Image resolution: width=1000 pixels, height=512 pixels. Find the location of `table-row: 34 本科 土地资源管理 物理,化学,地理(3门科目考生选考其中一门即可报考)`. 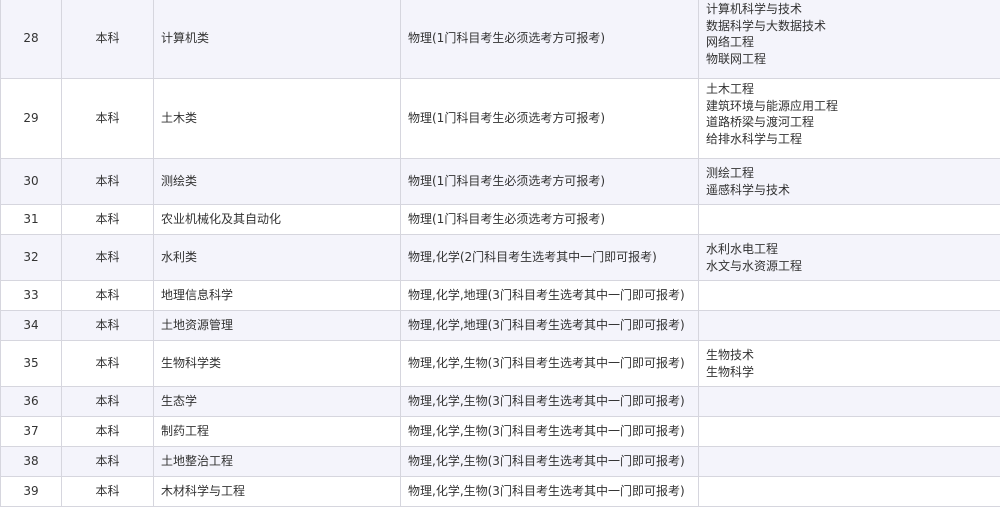

table-row: 34 本科 土地资源管理 物理,化学,地理(3门科目考生选考其中一门即可报考) is located at coordinates (500, 325).